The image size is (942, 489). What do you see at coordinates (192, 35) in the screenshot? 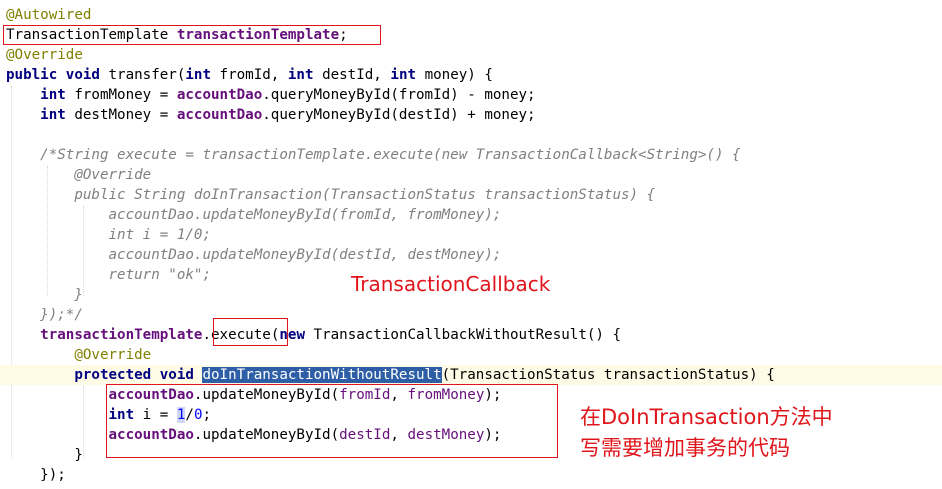
I see `highlight-box-field-declaration` at bounding box center [192, 35].